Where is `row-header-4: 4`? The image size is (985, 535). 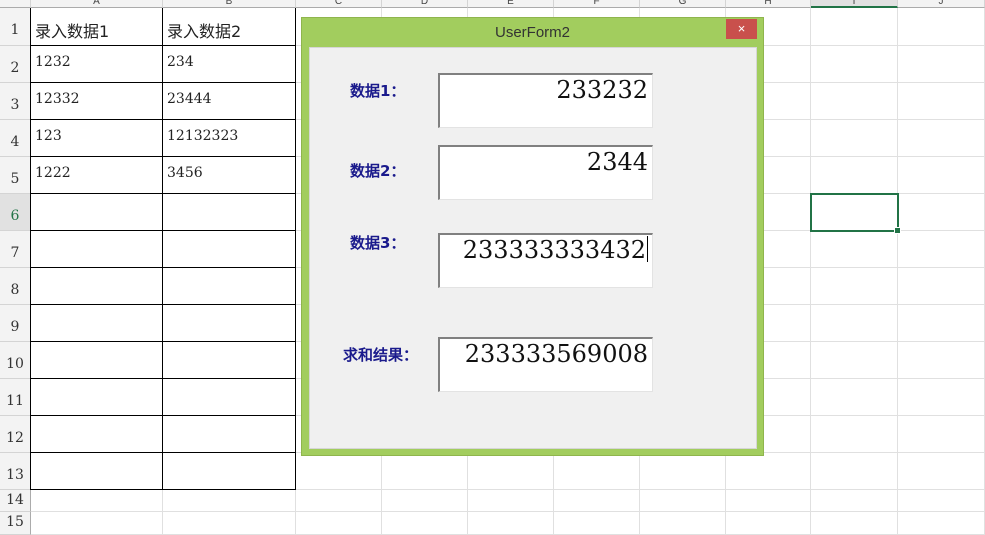
row-header-4: 4 is located at coordinates (15, 138).